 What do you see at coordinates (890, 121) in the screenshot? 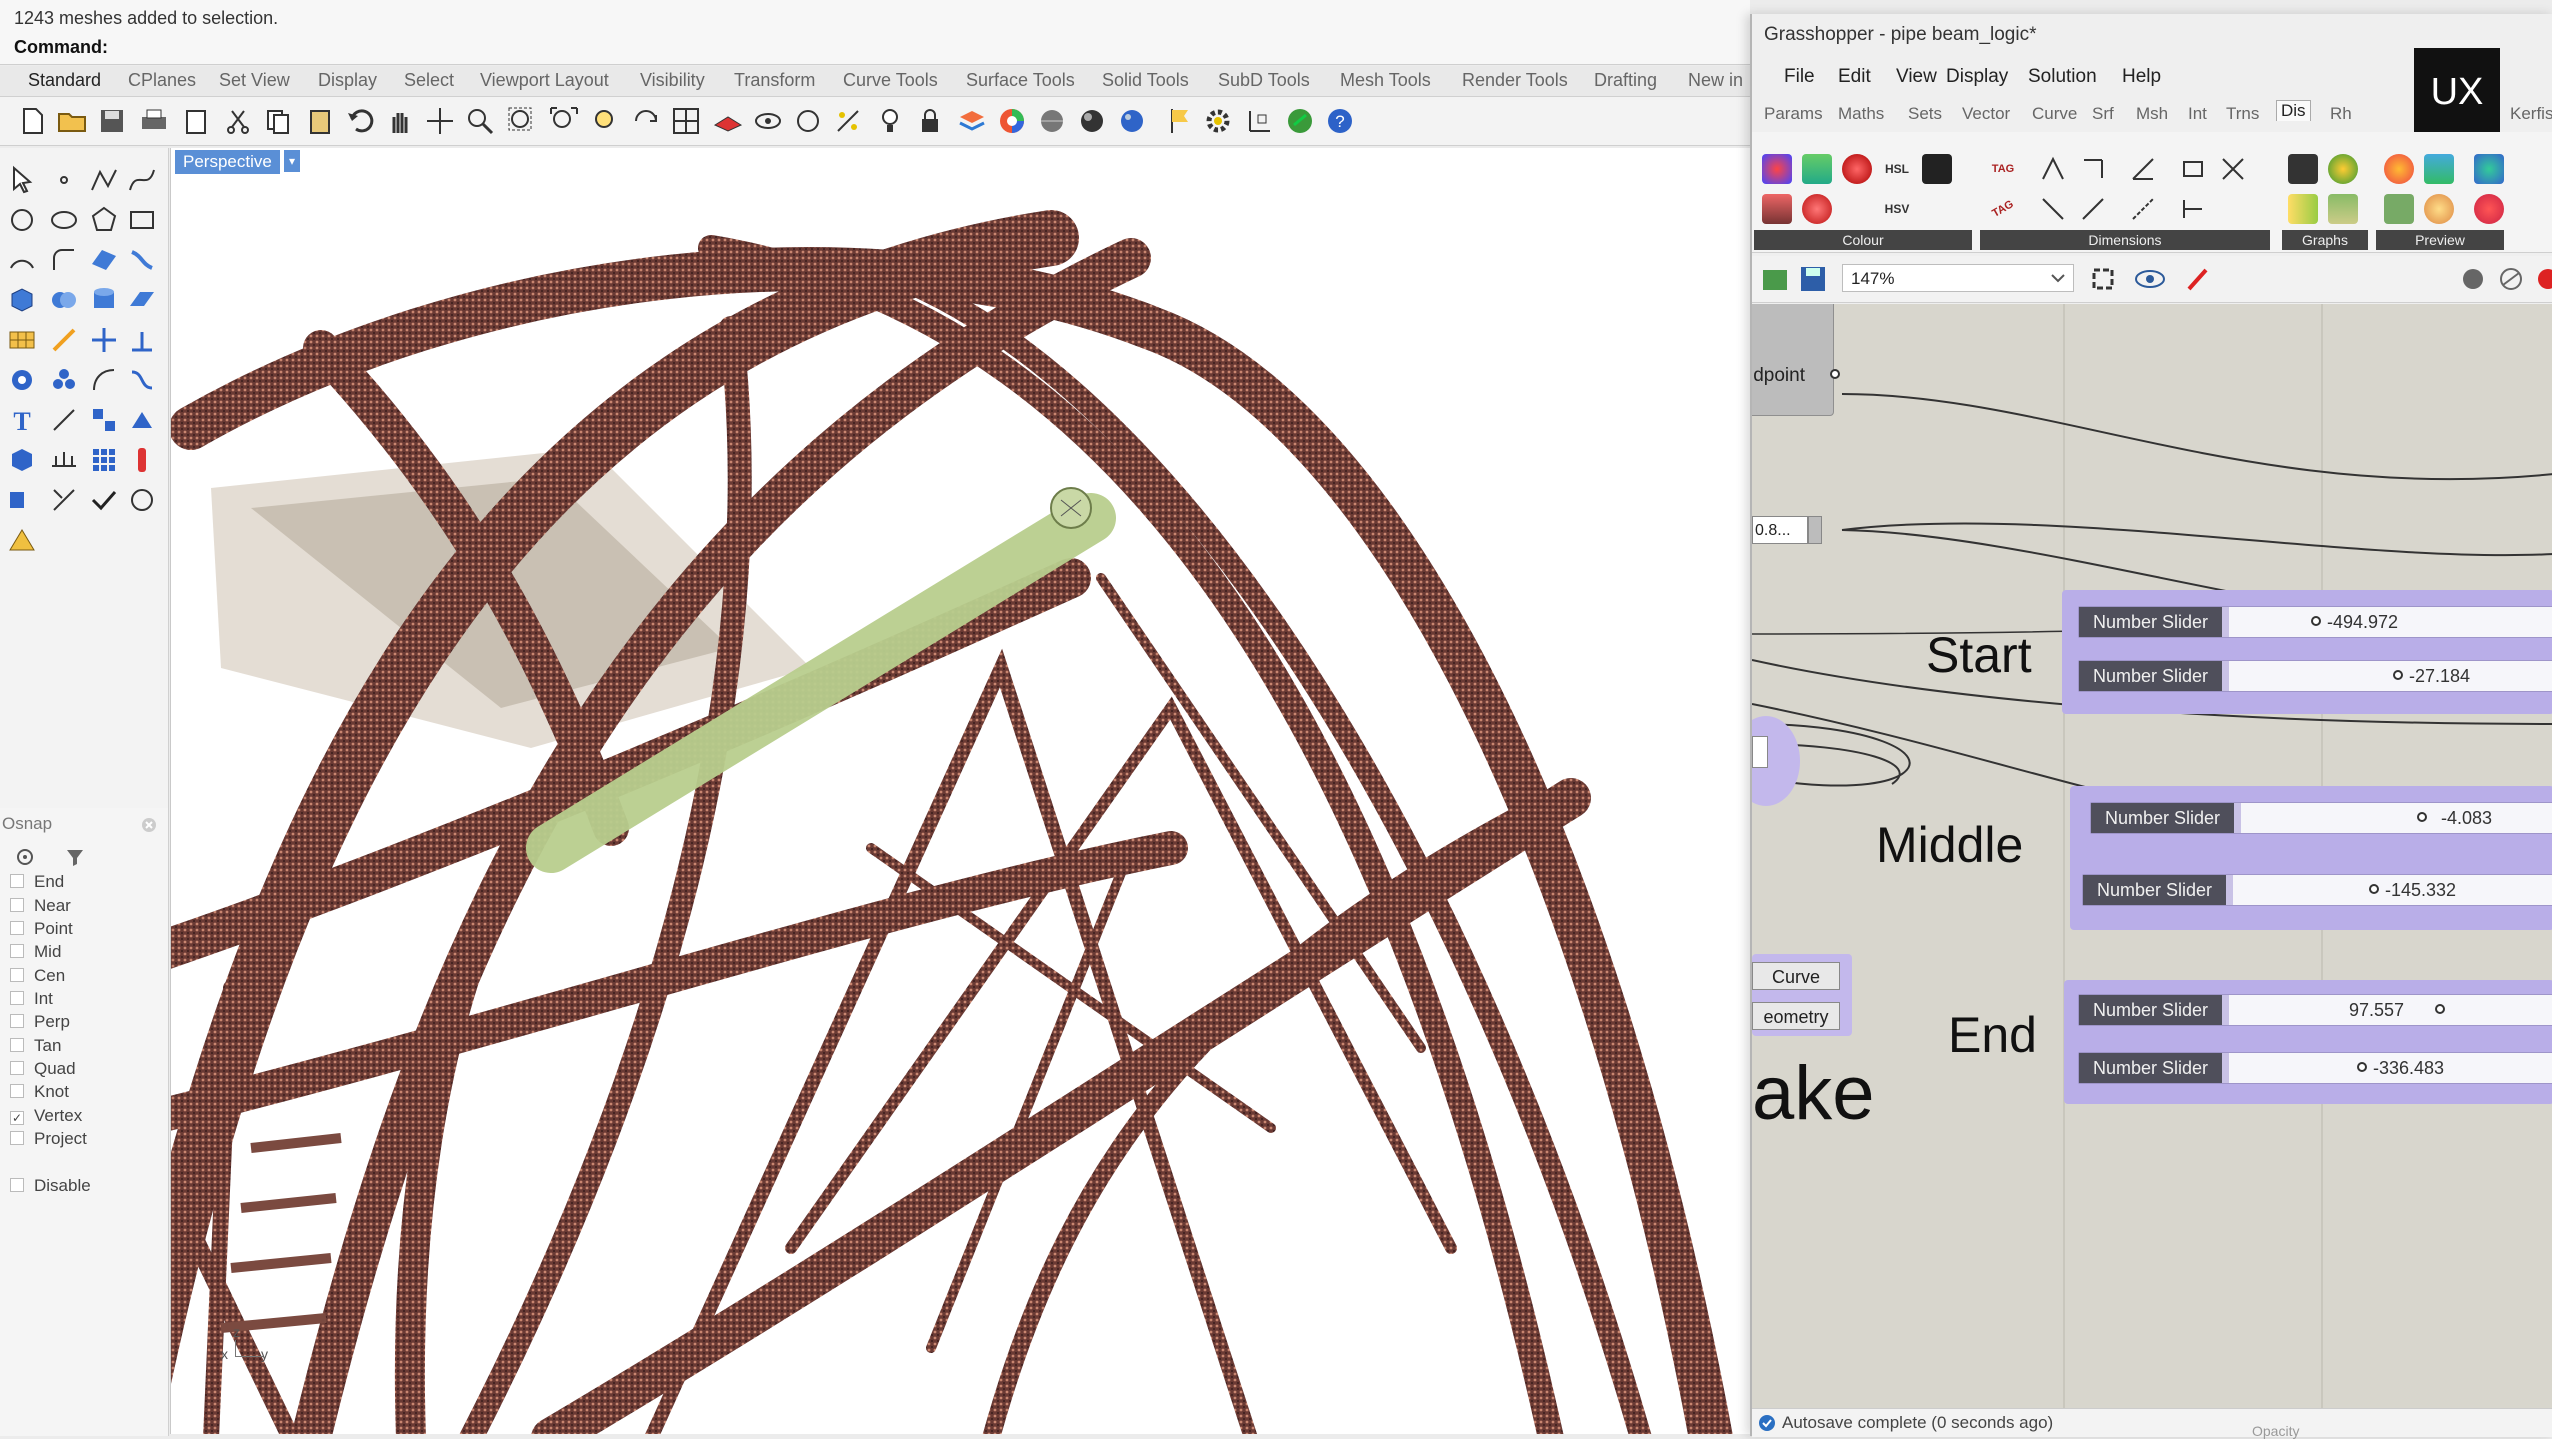
I see `light-icon` at bounding box center [890, 121].